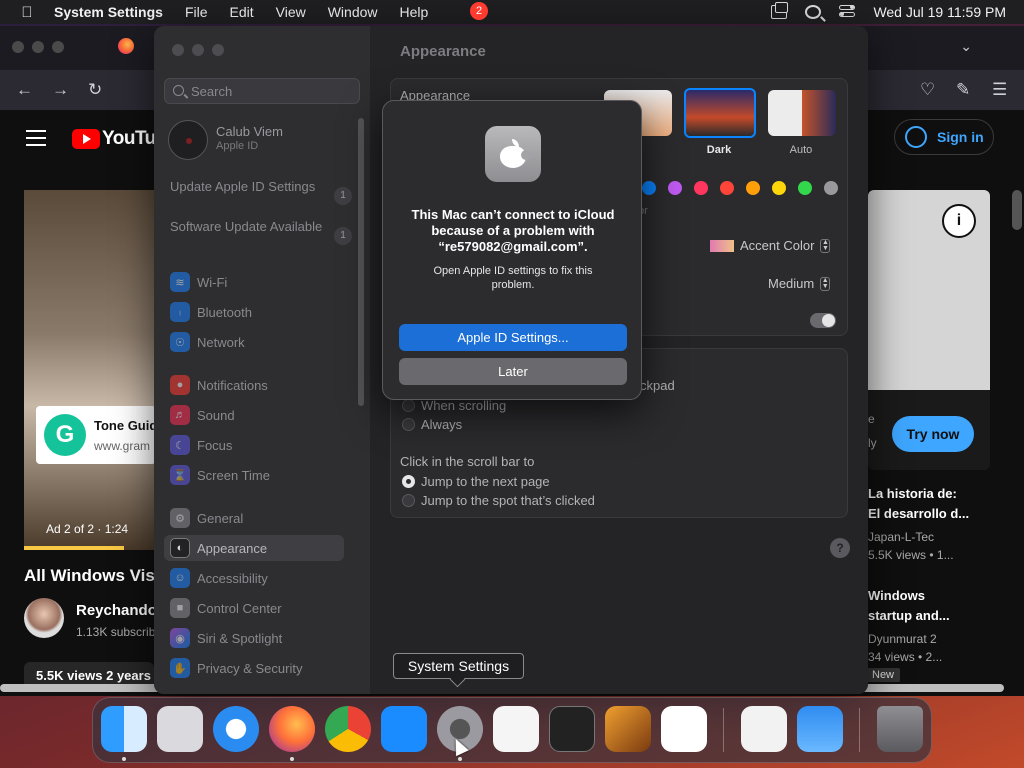 The height and width of the screenshot is (768, 1024). Describe the element at coordinates (516, 729) in the screenshot. I see `textedit-icon` at that location.